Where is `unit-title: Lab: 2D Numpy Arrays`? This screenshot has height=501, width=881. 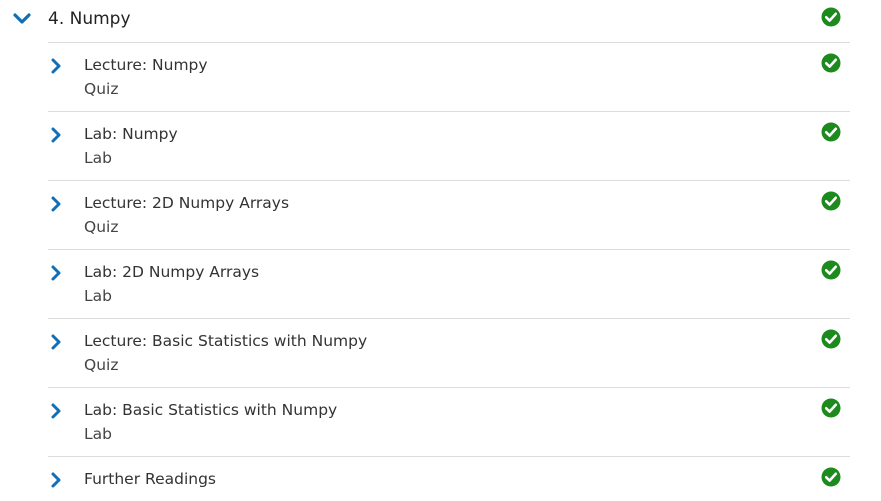 unit-title: Lab: 2D Numpy Arrays is located at coordinates (171, 272).